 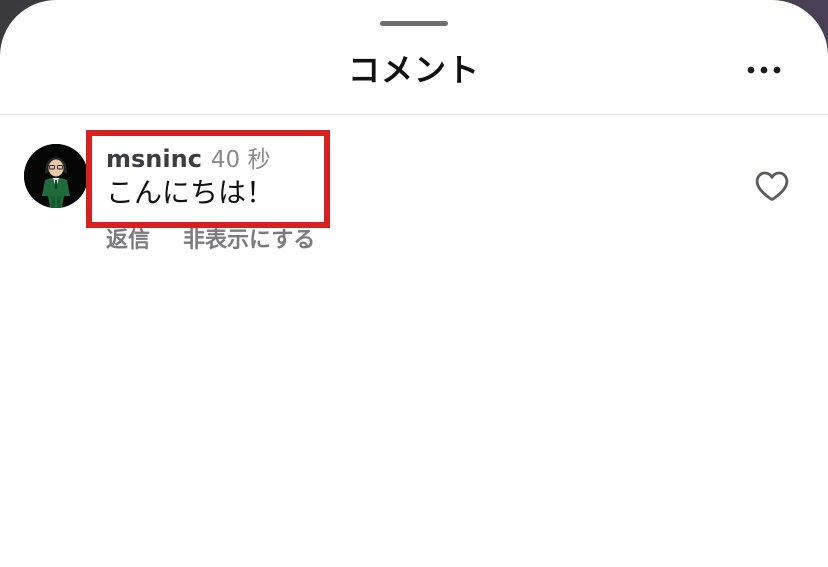 I want to click on heart-outline-icon, so click(x=772, y=186).